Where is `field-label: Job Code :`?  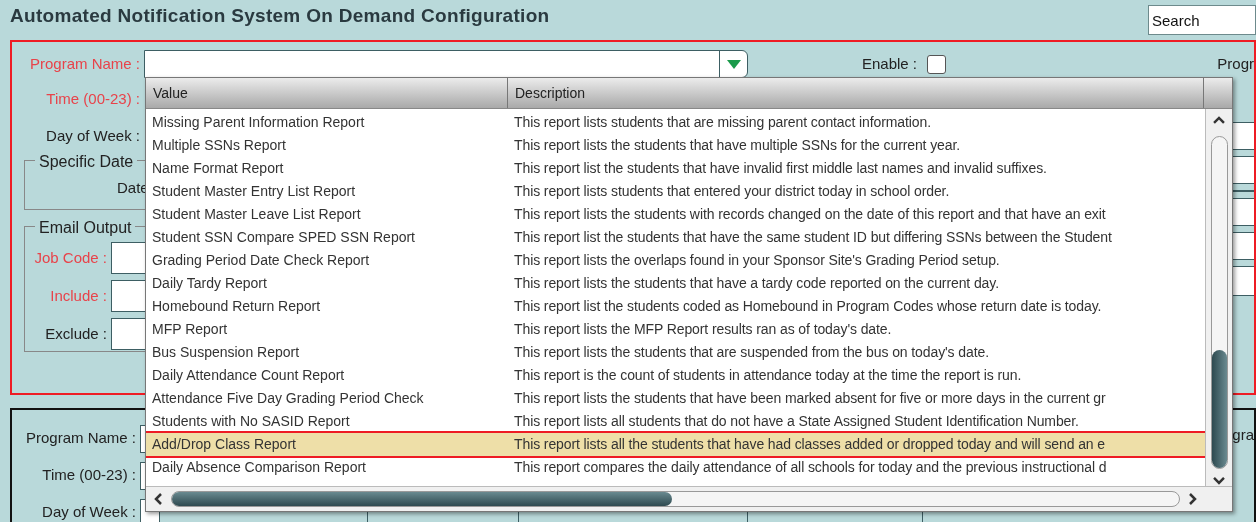 field-label: Job Code : is located at coordinates (70, 257).